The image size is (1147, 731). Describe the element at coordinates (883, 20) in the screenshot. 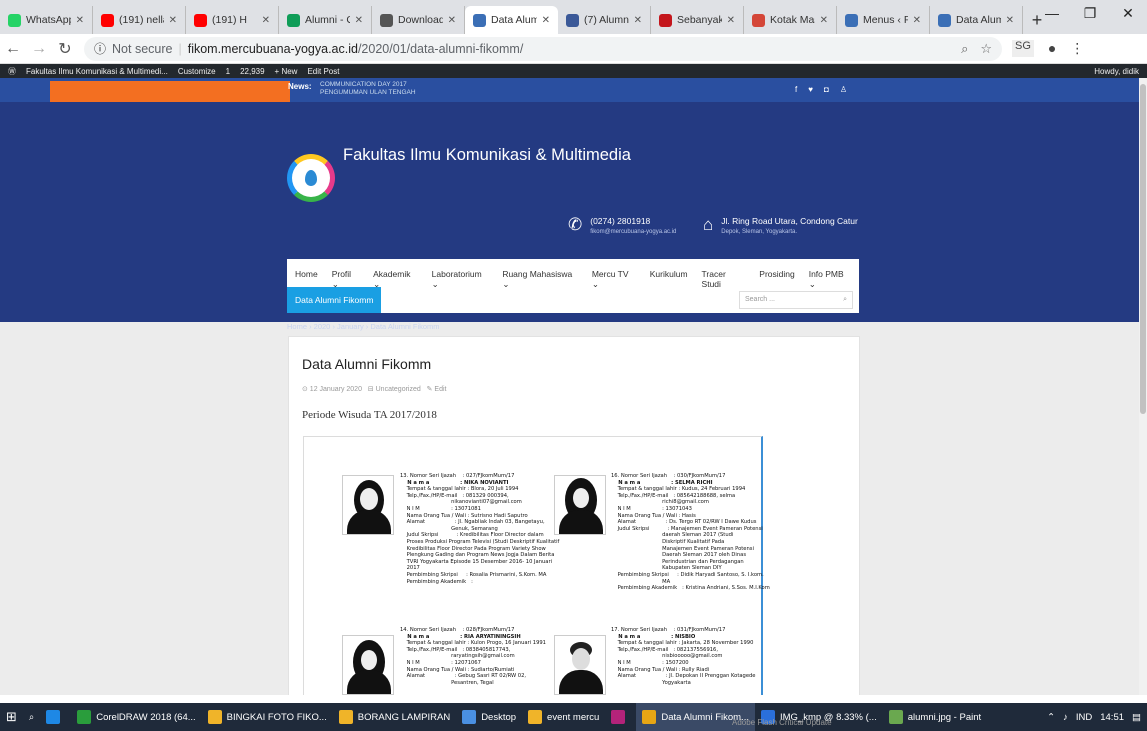

I see `browser-tab: Menus ‹ Fa ✕` at that location.